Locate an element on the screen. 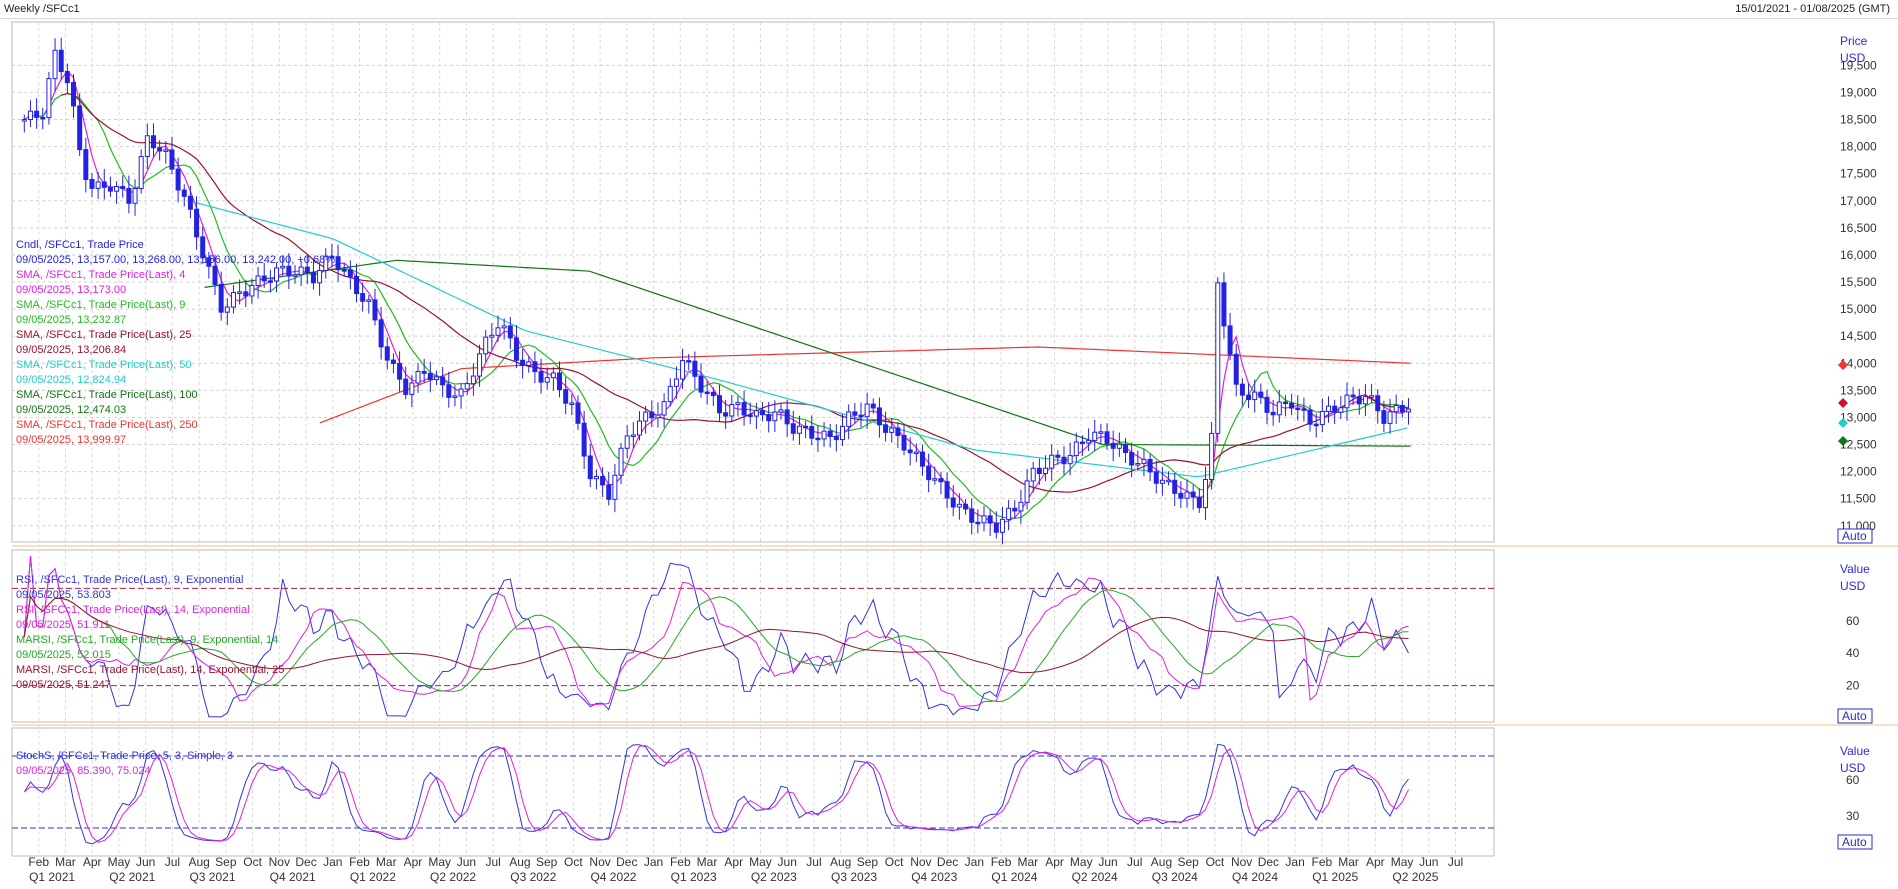 The height and width of the screenshot is (889, 1898). price-legend-name: SMA, /SFCc1, Trade Price(Last), 100 is located at coordinates (107, 395).